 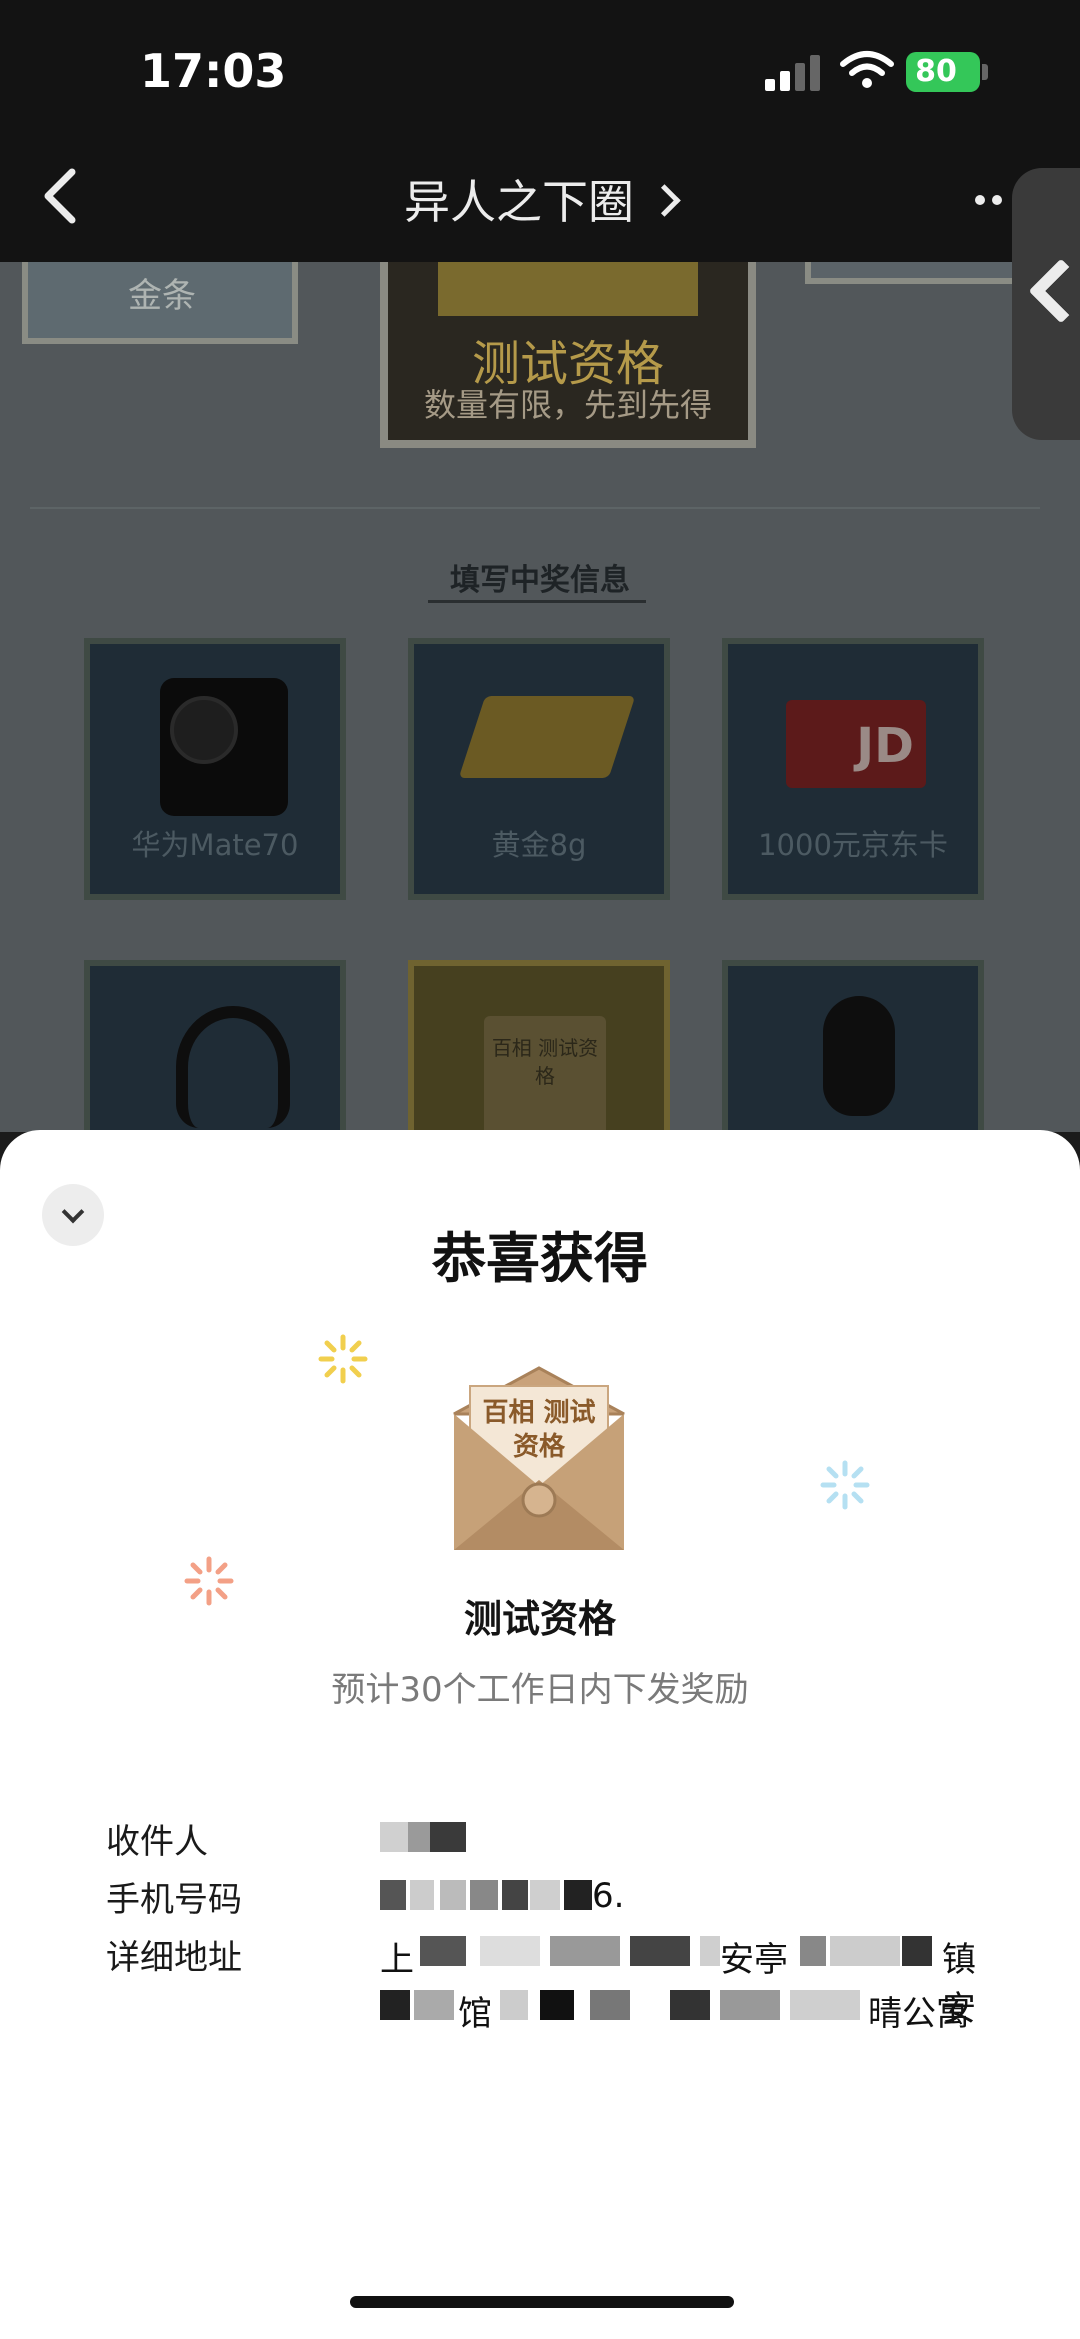 I want to click on prize-tile: 黄金8g, so click(x=539, y=769).